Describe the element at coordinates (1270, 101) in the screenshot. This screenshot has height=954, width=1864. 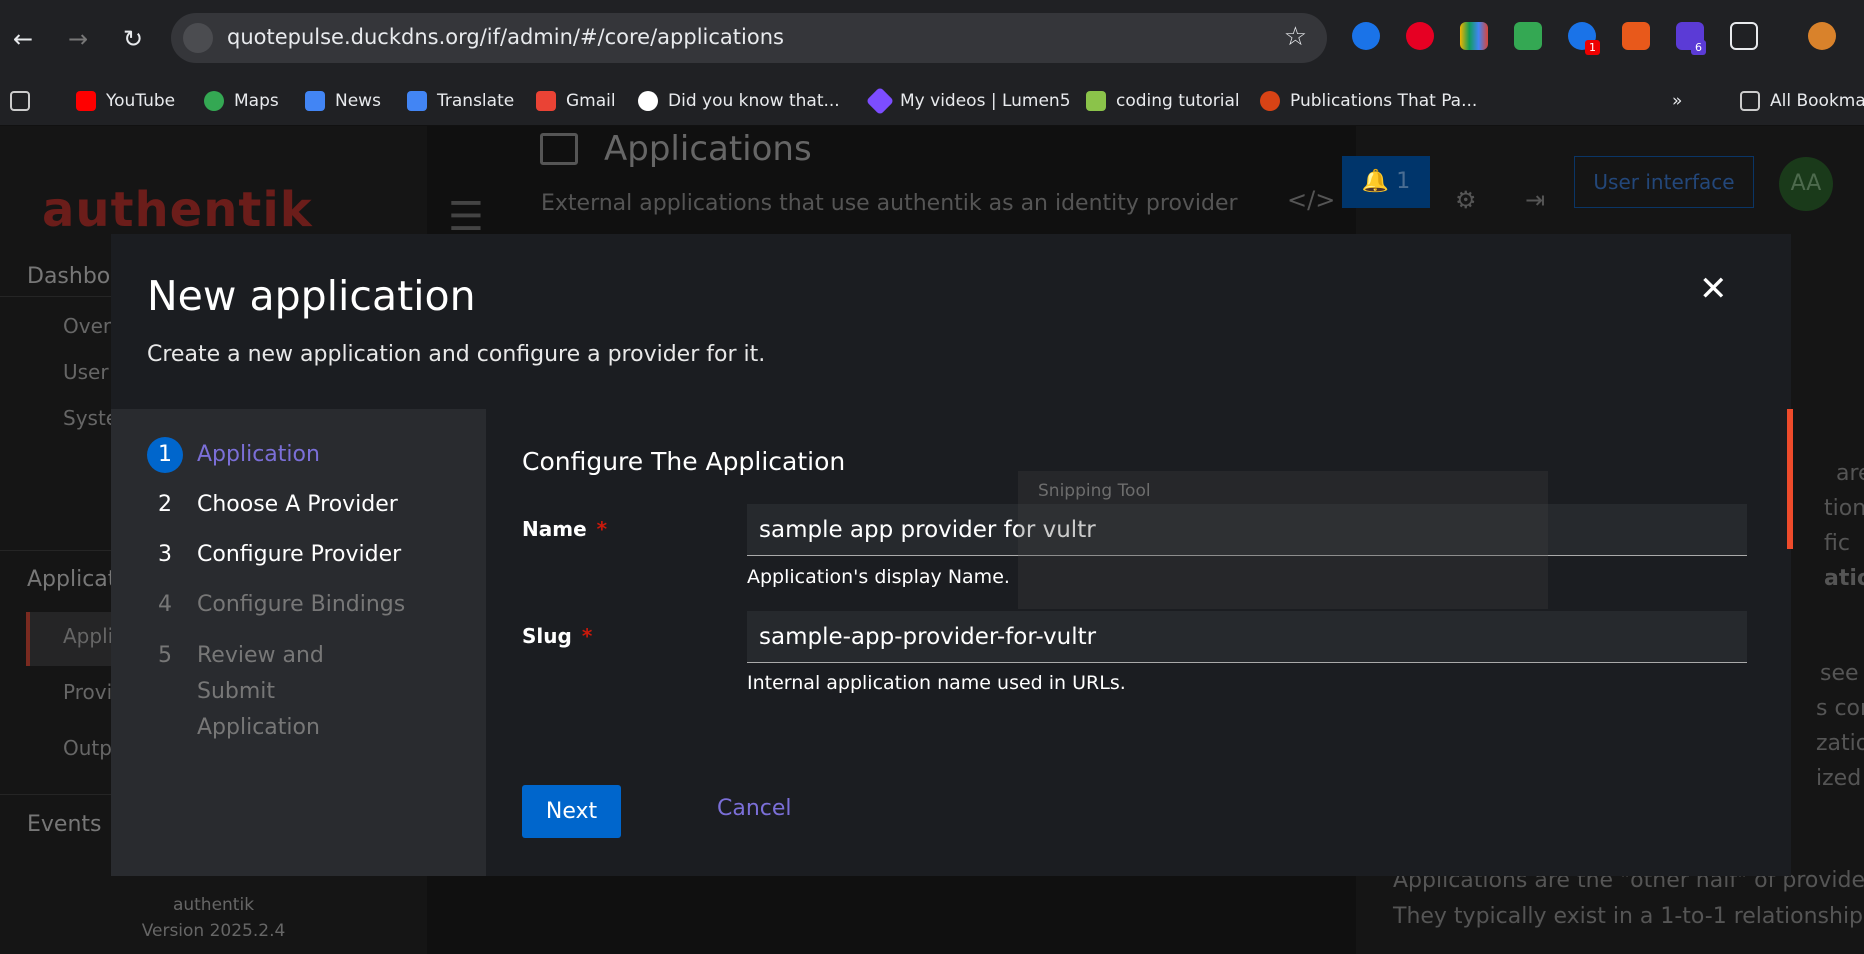
I see `ct-icon` at that location.